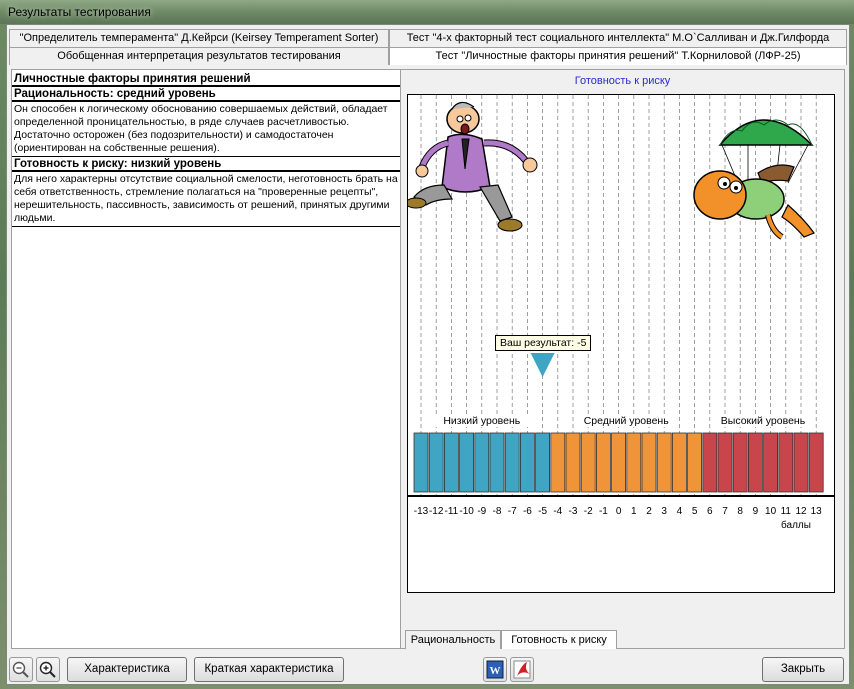 This screenshot has height=689, width=854. What do you see at coordinates (763, 421) in the screenshot?
I see `level-label: Высокий уровень` at bounding box center [763, 421].